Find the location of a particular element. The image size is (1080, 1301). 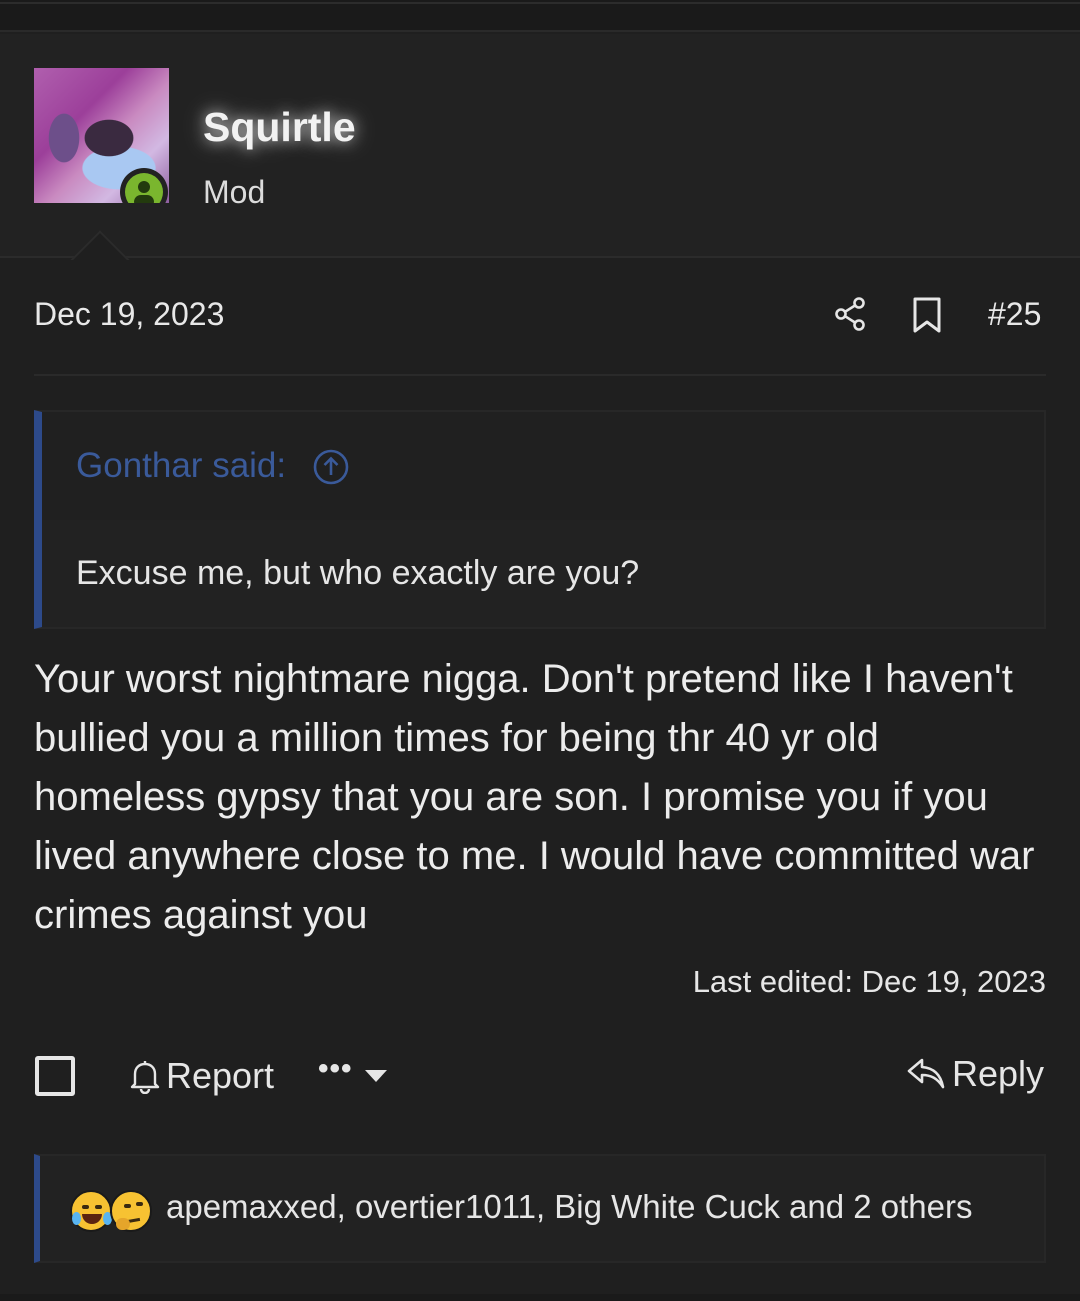

bookmark-icon is located at coordinates (927, 315).